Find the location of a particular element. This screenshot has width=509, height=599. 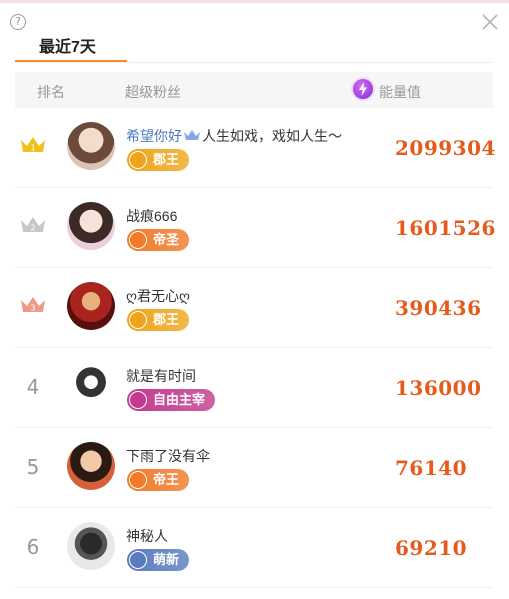

rank-number-text: 4 is located at coordinates (33, 387).